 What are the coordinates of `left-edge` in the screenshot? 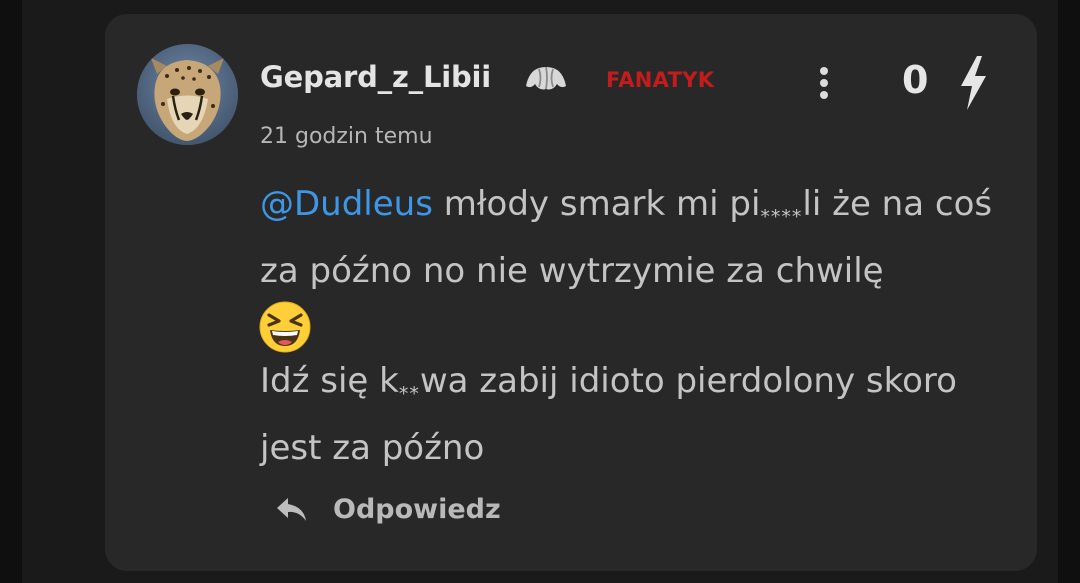 It's located at (11, 291).